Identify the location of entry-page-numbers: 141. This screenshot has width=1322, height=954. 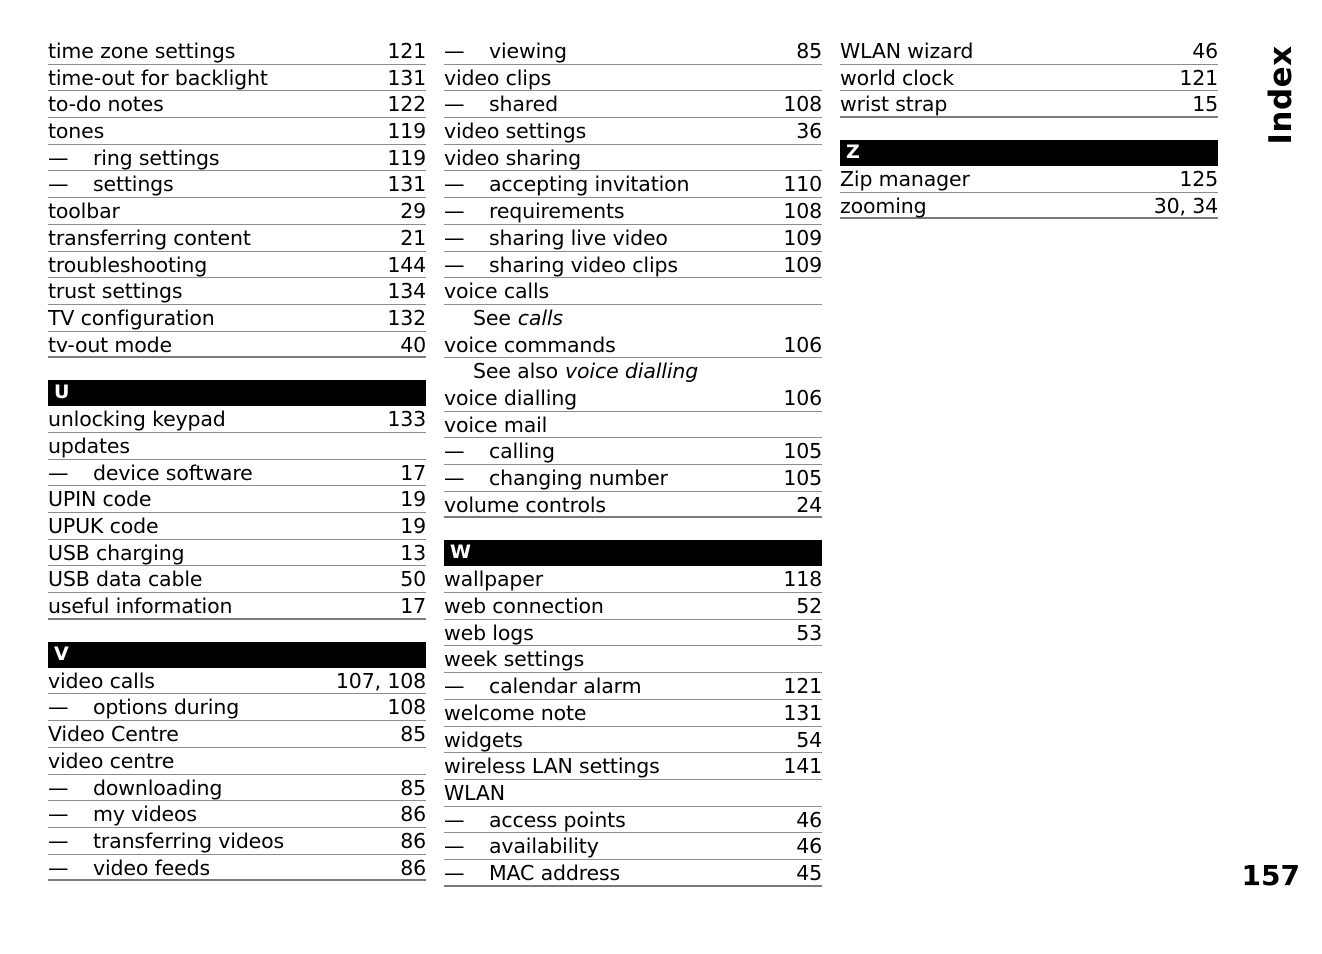
(797, 766).